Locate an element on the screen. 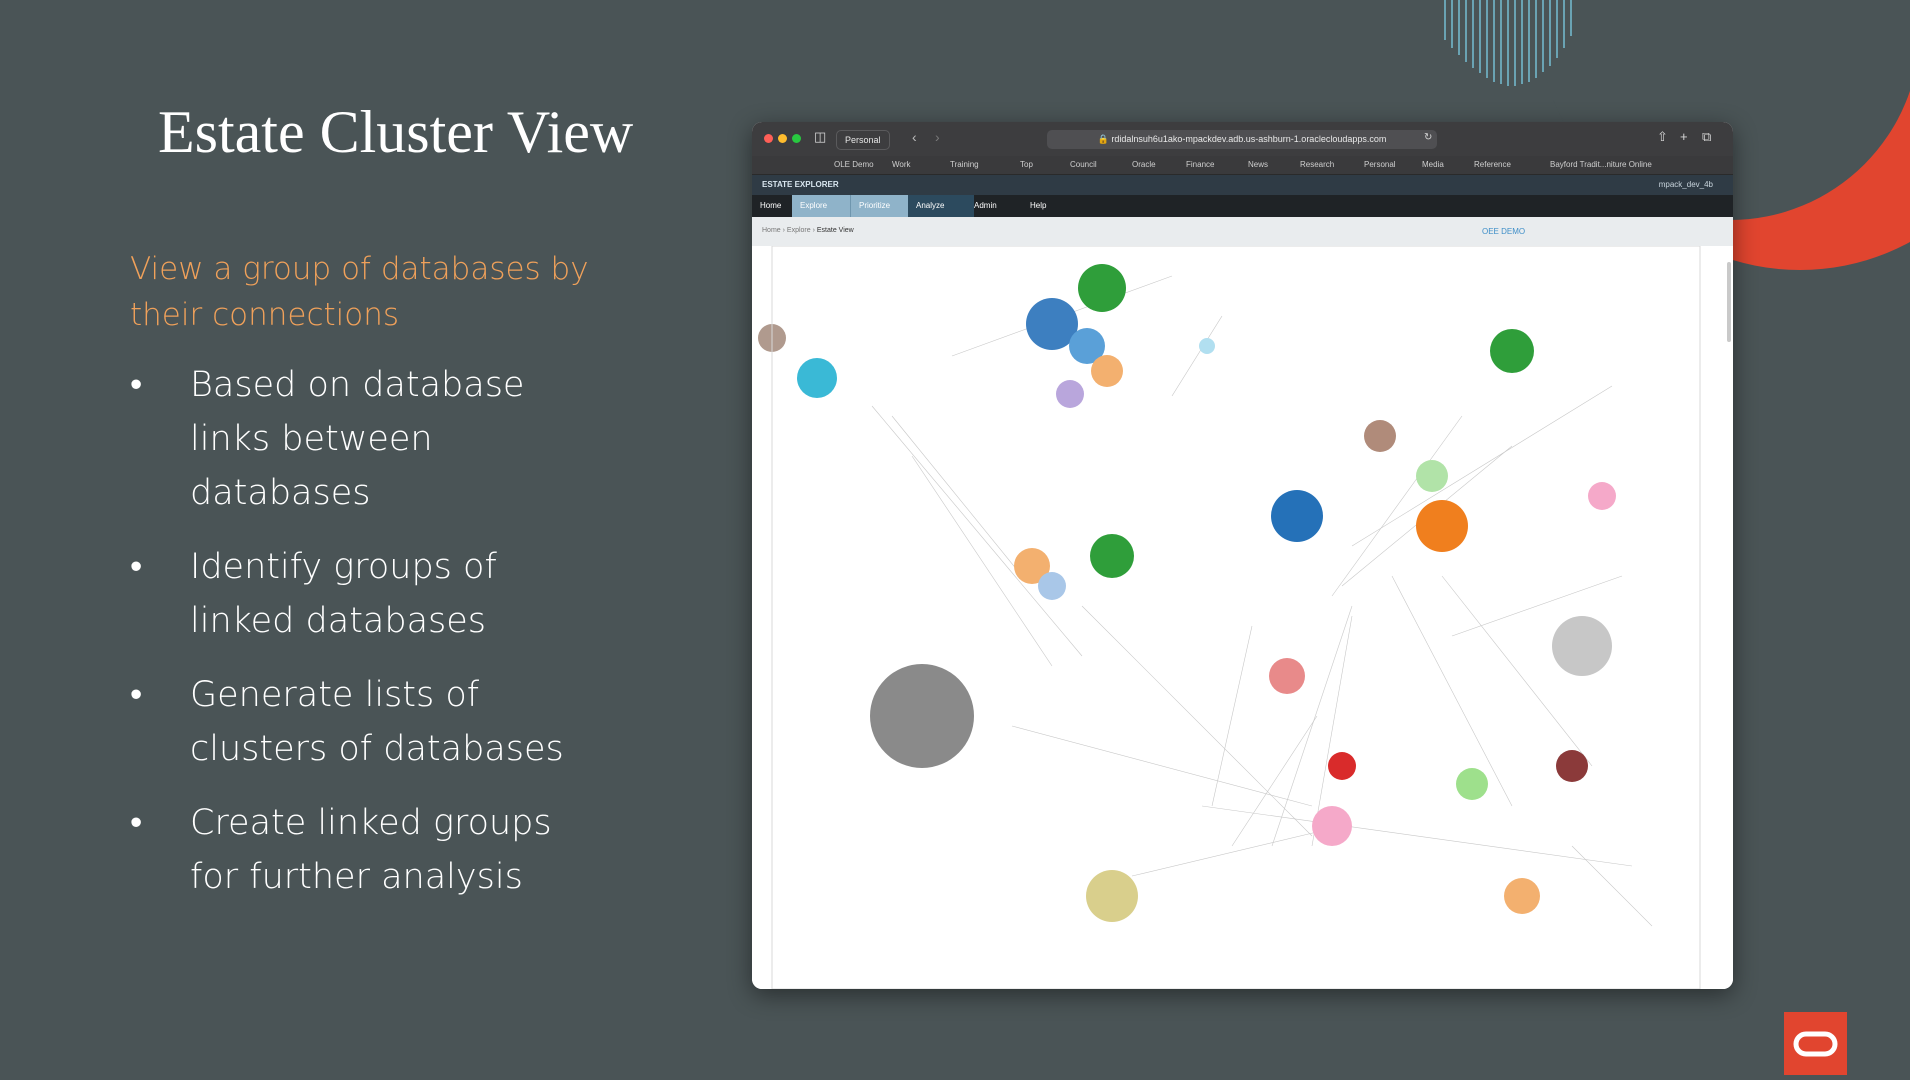 This screenshot has width=1910, height=1080. cluster-tiny is located at coordinates (1207, 346).